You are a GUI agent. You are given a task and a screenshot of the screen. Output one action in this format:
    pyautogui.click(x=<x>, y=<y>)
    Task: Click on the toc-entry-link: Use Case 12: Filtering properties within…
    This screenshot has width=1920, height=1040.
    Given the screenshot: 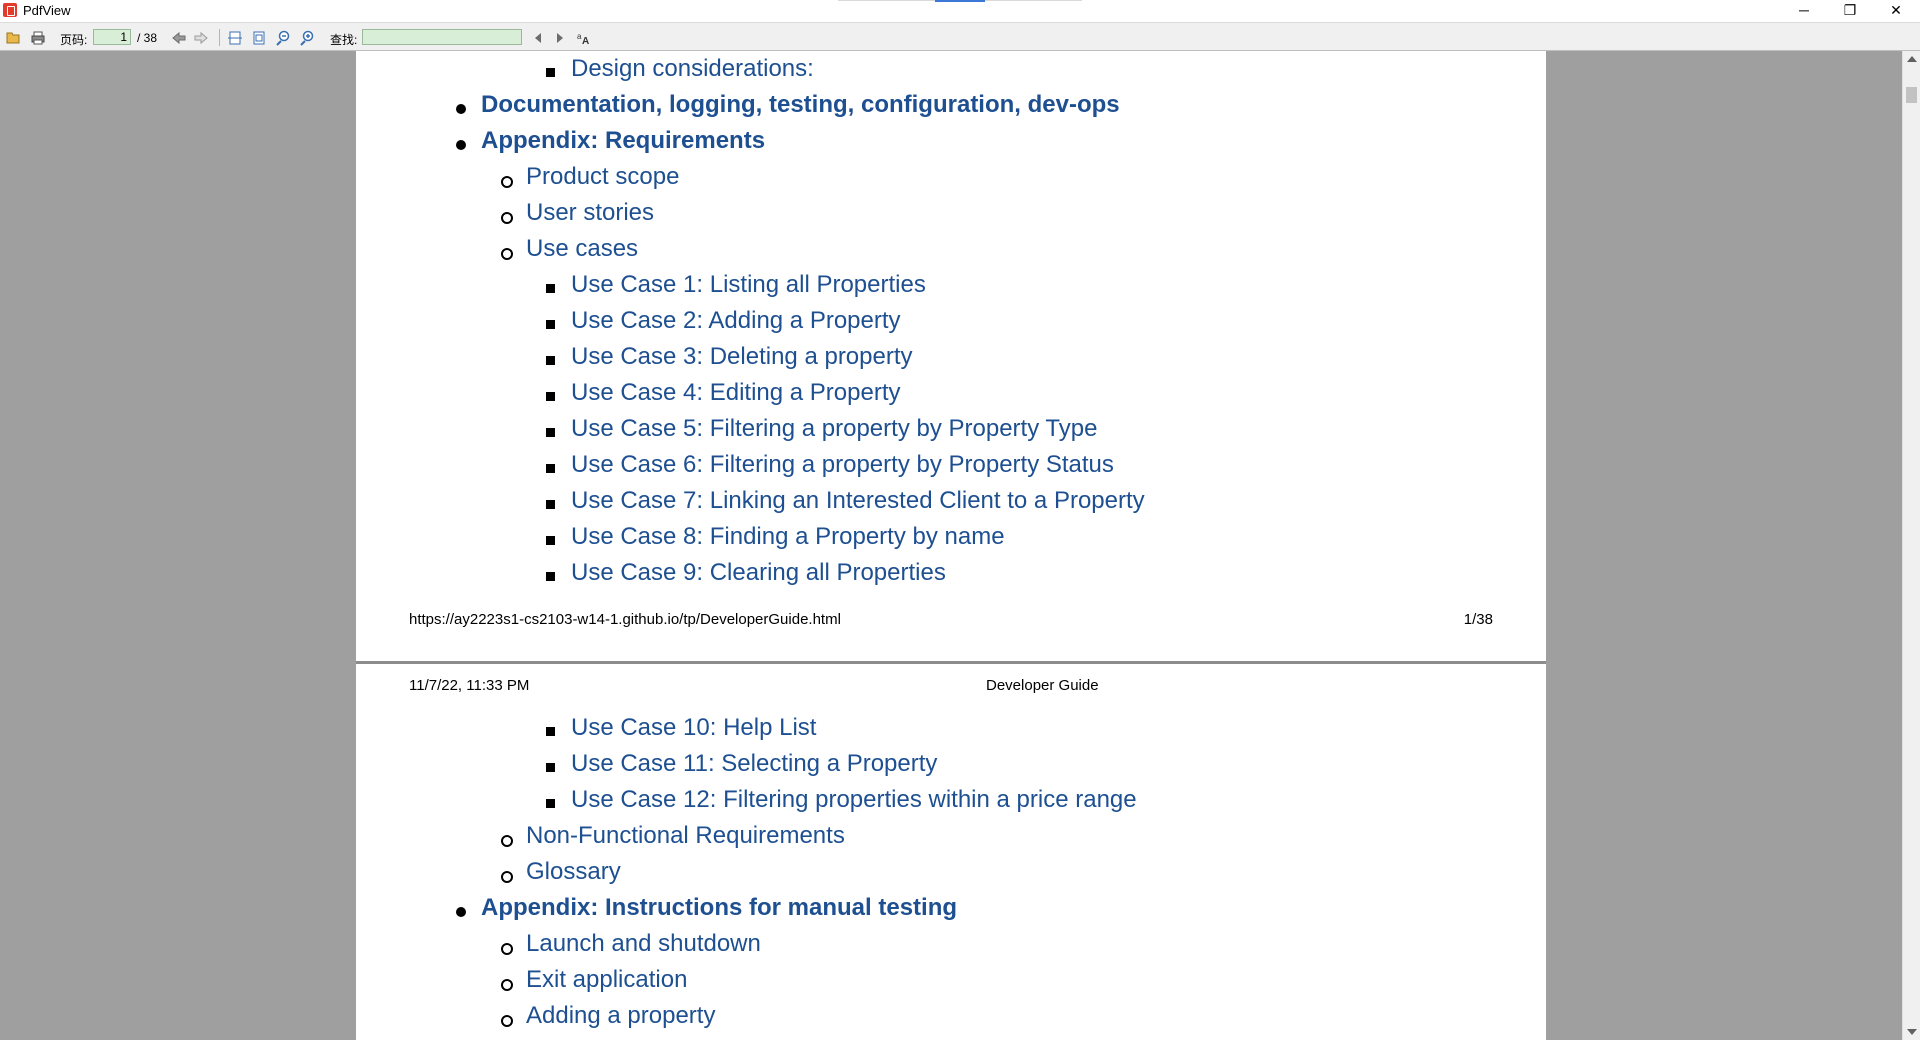 What is the action you would take?
    pyautogui.click(x=854, y=800)
    